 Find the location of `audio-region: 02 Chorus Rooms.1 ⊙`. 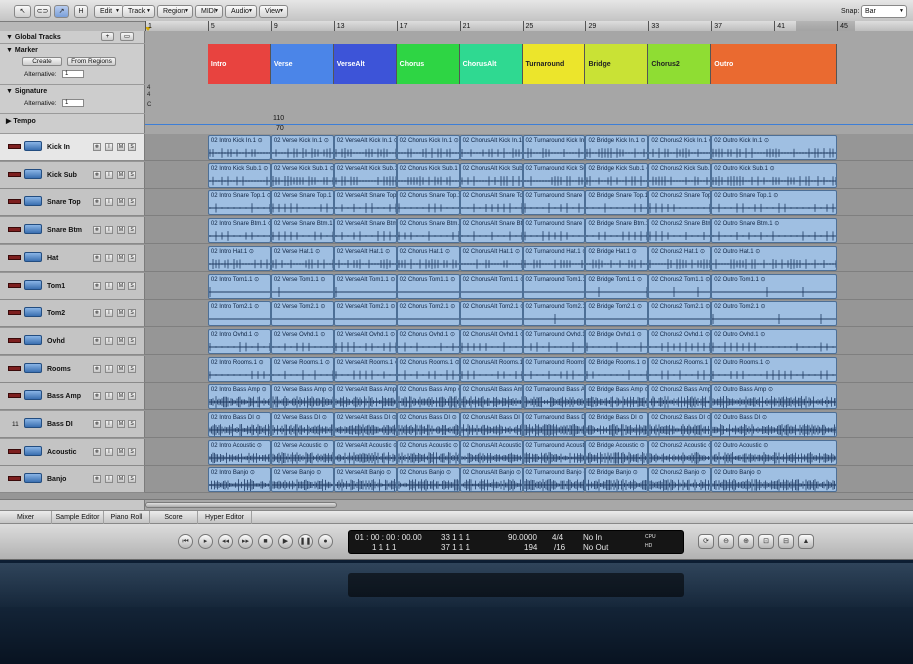

audio-region: 02 Chorus Rooms.1 ⊙ is located at coordinates (428, 369).